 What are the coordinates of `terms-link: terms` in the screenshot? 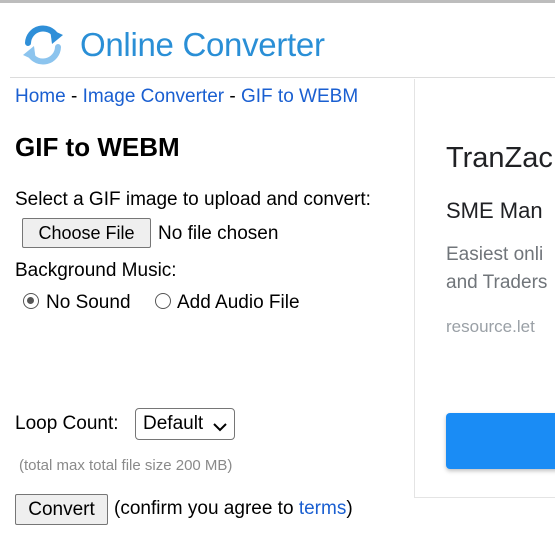 It's located at (323, 508).